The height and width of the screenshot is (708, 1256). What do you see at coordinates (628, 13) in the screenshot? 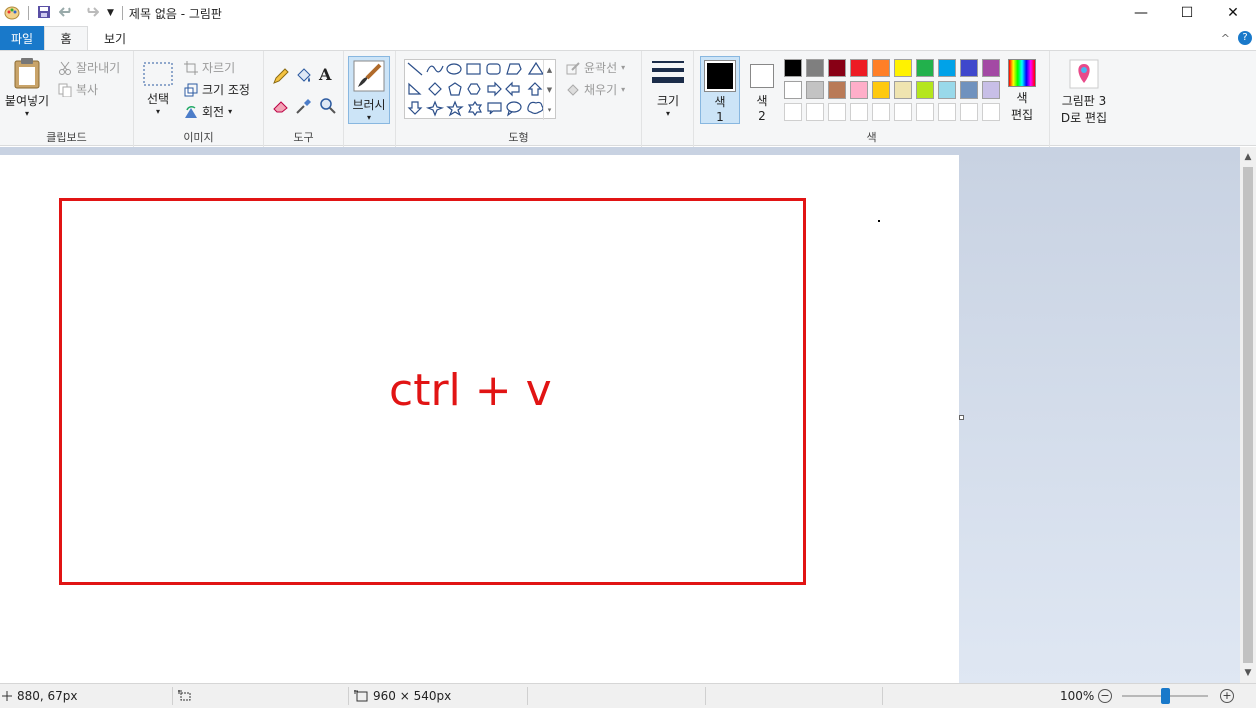
I see `title-bar: ▼ 제목 없음 - 그림판 — ☐ ✕` at bounding box center [628, 13].